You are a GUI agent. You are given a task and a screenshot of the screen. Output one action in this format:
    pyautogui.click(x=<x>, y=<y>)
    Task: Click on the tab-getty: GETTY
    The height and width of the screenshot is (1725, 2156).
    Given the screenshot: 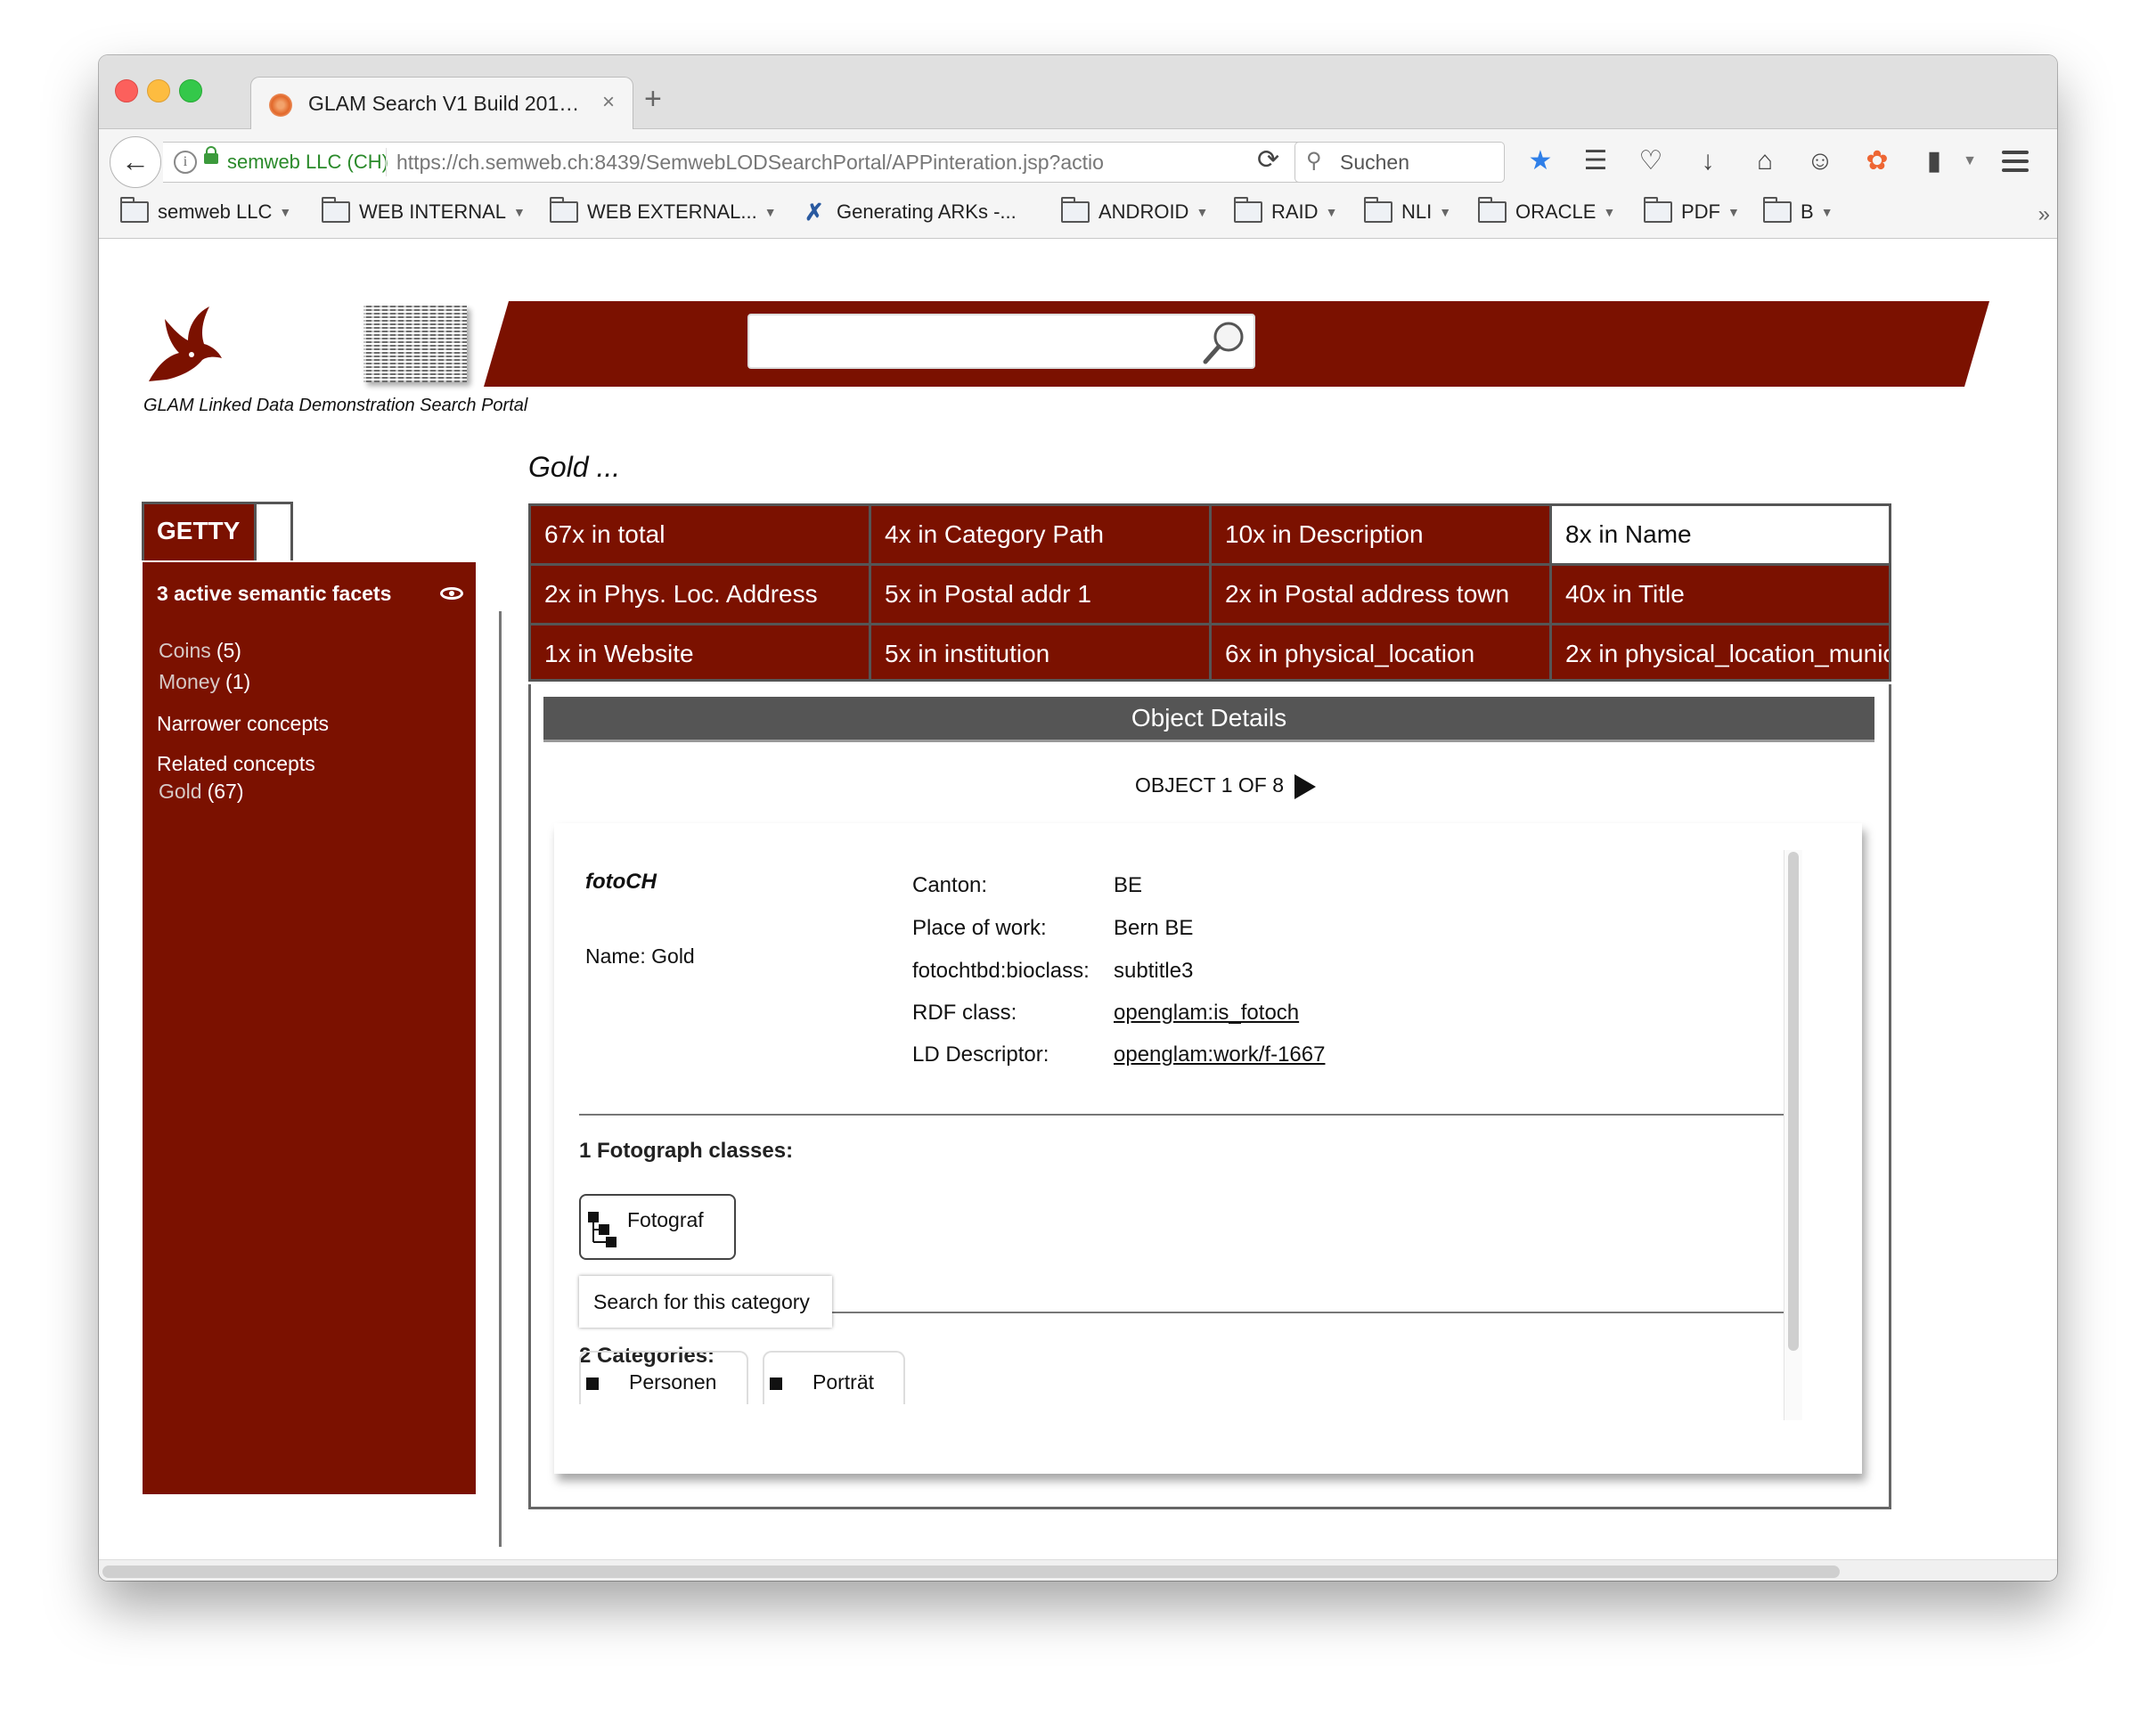 What is the action you would take?
    pyautogui.click(x=217, y=531)
    